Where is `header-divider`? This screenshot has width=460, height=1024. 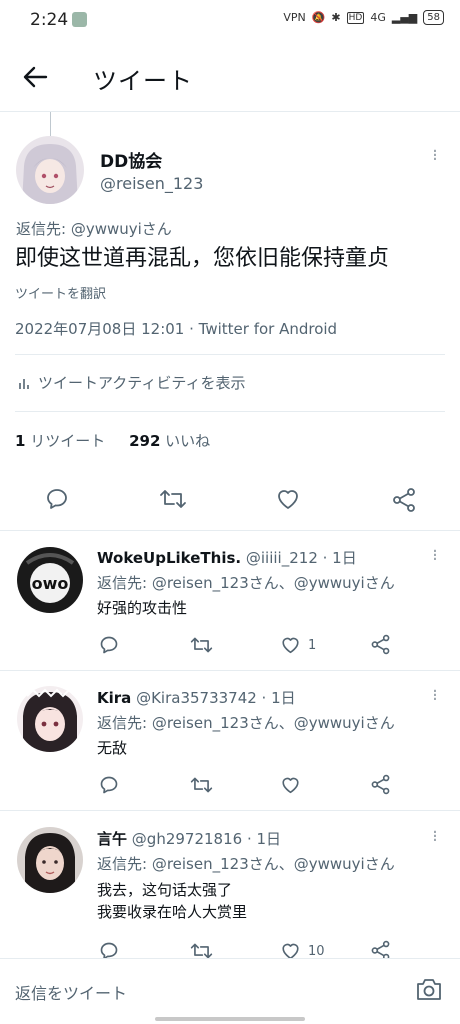 header-divider is located at coordinates (230, 111).